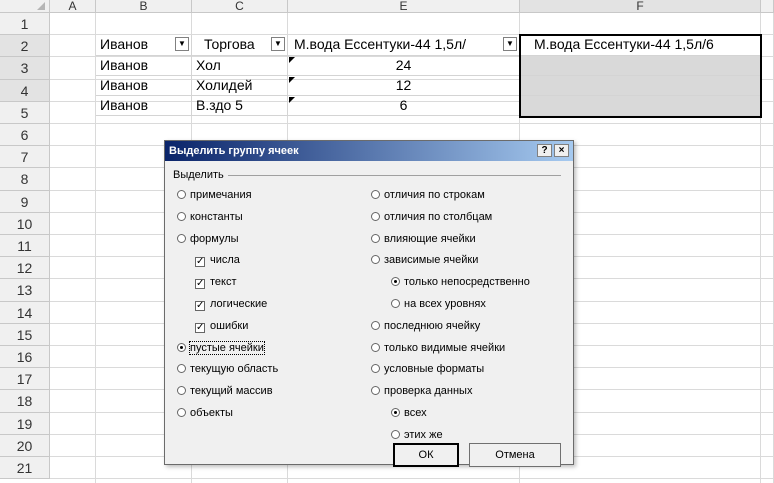  I want to click on filter-button-c: ▼, so click(278, 44).